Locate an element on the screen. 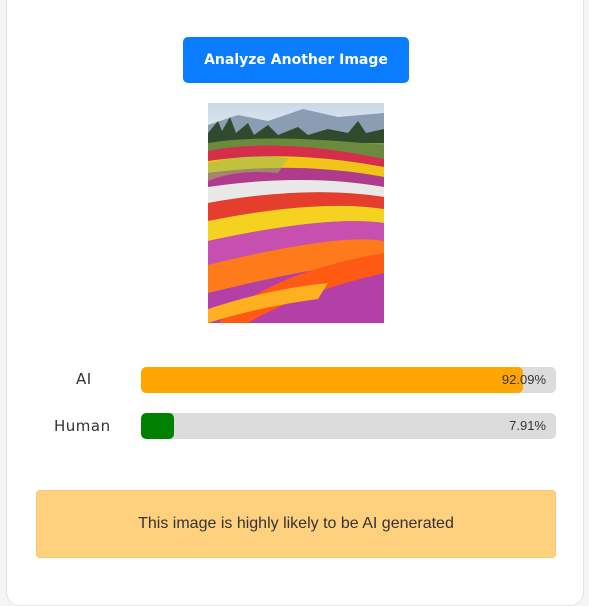  ai-progress-bar: 92.09% is located at coordinates (348, 380).